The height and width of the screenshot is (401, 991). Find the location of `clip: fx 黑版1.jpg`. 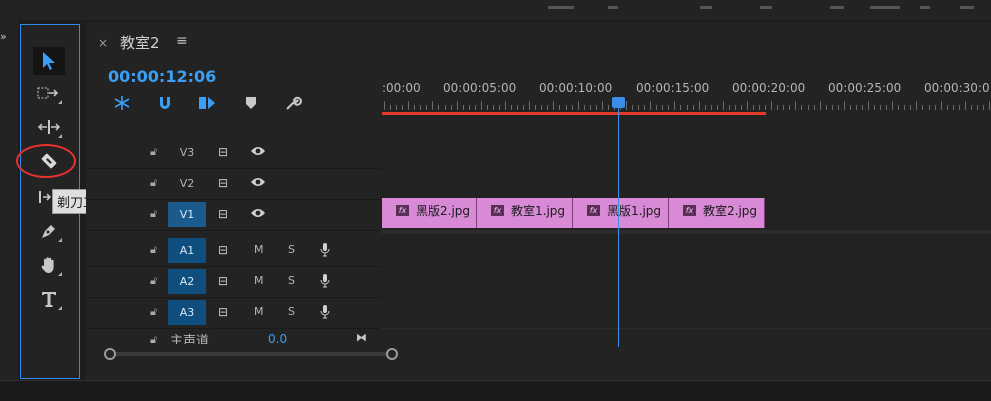

clip: fx 黑版1.jpg is located at coordinates (621, 213).